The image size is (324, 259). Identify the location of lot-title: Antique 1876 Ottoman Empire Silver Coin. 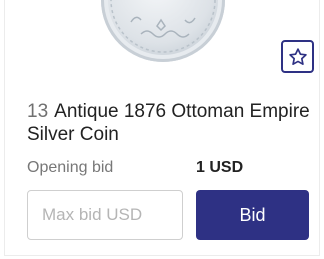
(168, 123).